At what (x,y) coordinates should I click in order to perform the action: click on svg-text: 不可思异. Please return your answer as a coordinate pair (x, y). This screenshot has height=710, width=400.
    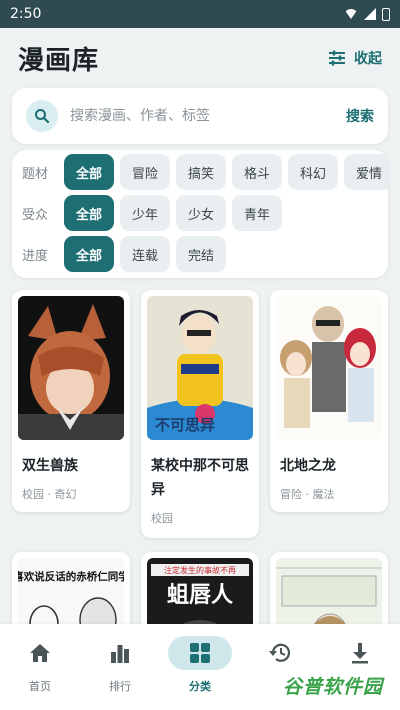
    Looking at the image, I should click on (185, 425).